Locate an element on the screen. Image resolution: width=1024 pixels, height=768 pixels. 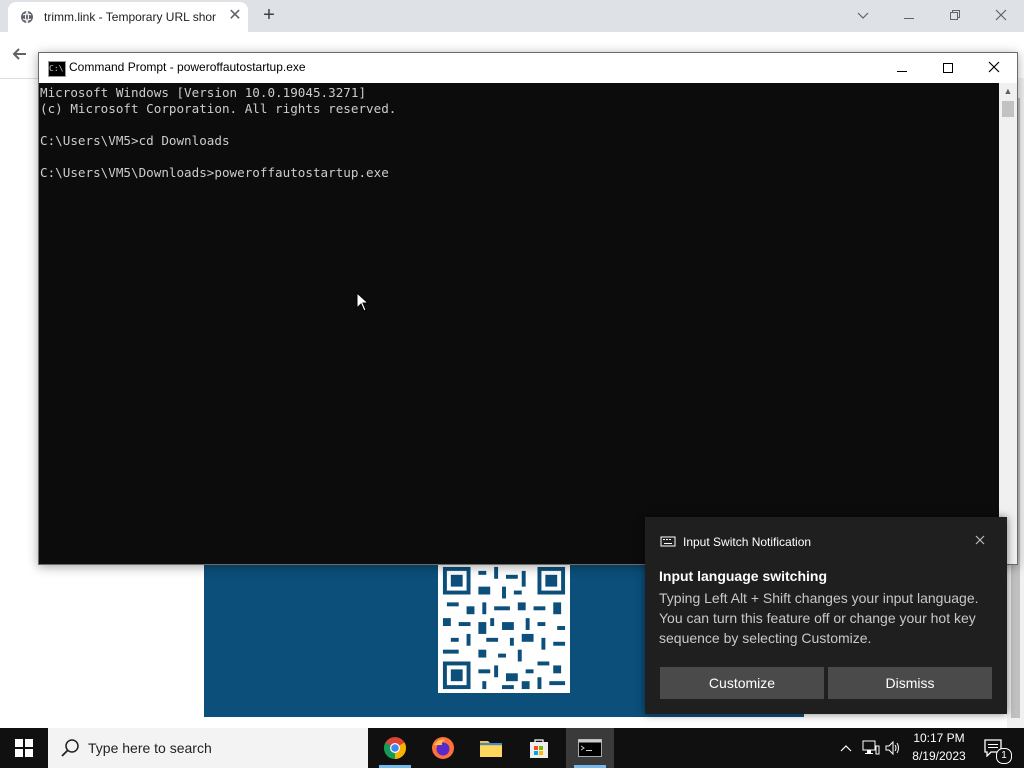
taskbar-store is located at coordinates (539, 748).